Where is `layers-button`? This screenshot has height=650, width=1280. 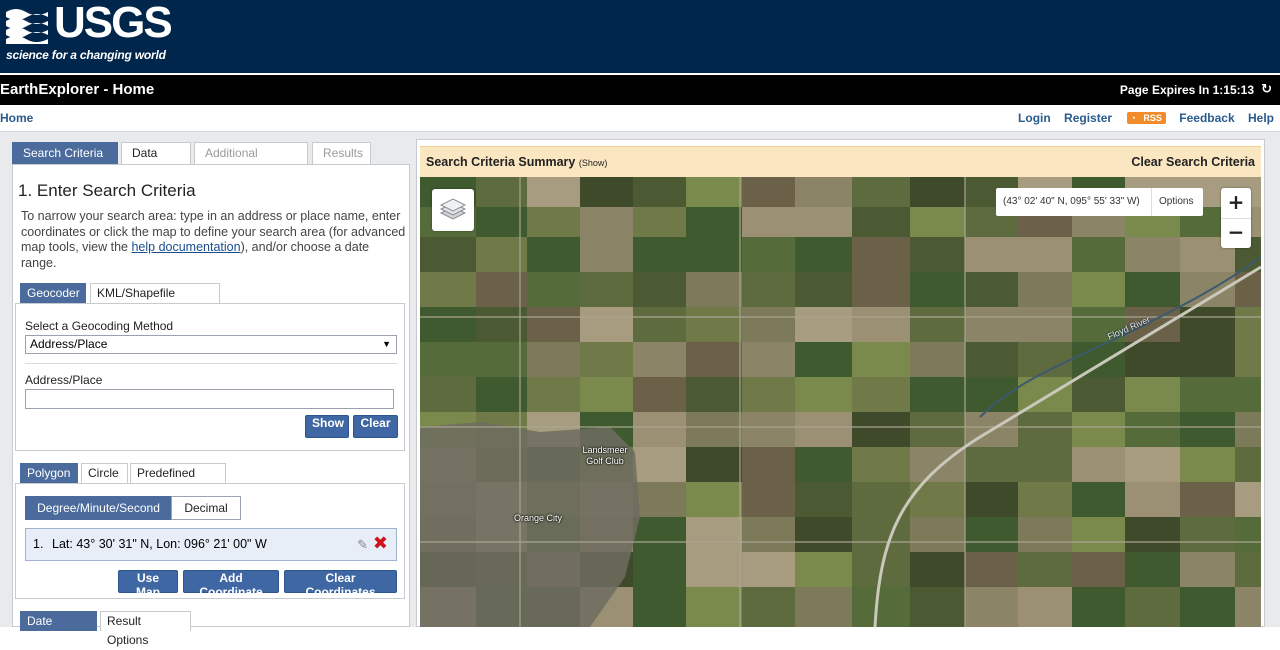
layers-button is located at coordinates (453, 210).